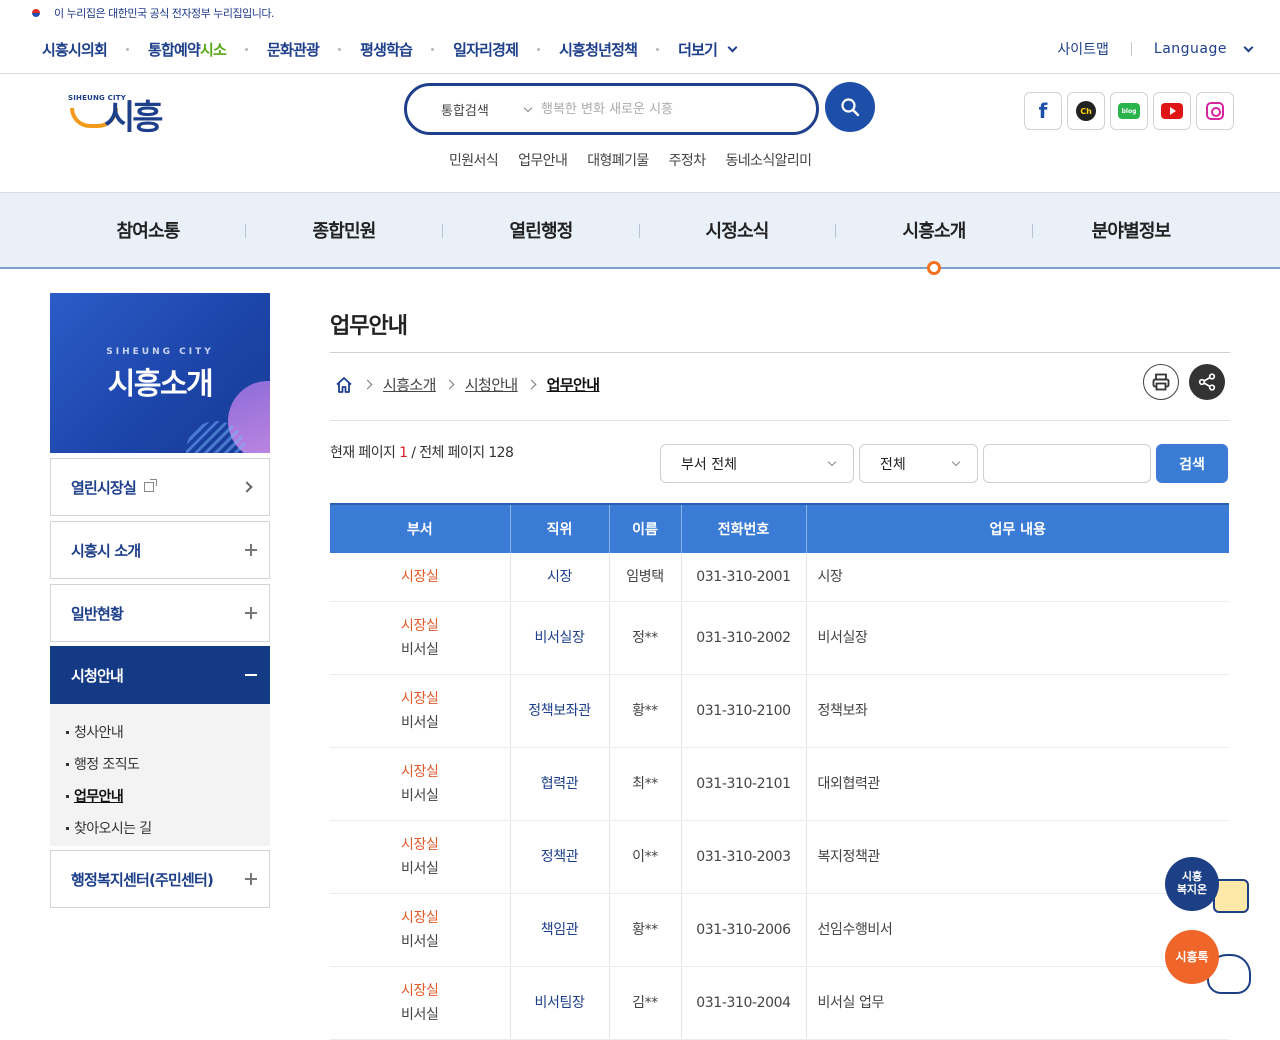  What do you see at coordinates (1017, 528) in the screenshot?
I see `col-task: 업무 내용` at bounding box center [1017, 528].